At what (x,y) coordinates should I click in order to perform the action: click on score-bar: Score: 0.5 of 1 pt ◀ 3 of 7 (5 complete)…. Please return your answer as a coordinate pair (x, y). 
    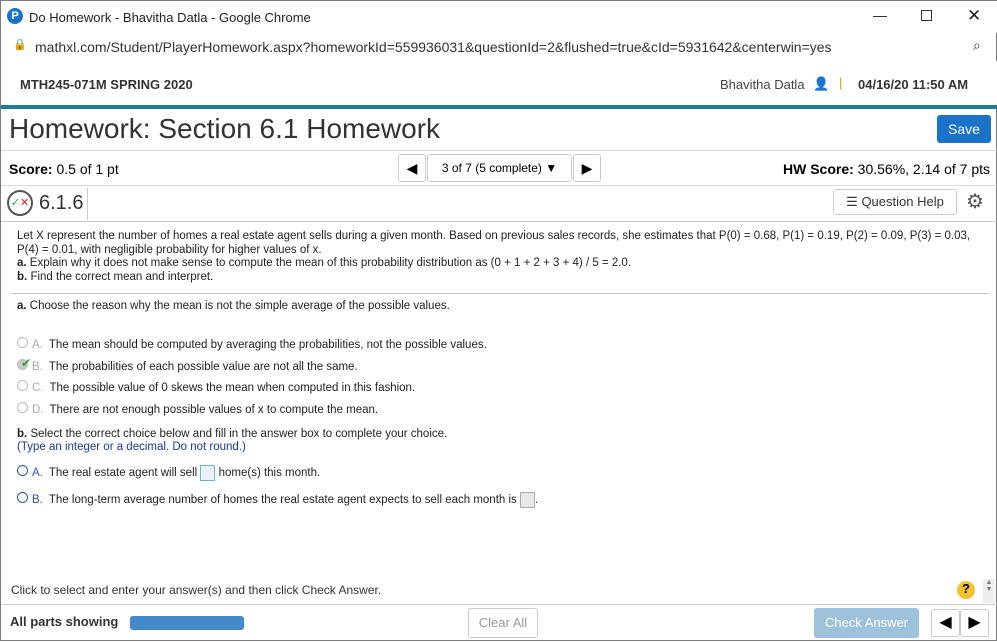
    Looking at the image, I should click on (499, 168).